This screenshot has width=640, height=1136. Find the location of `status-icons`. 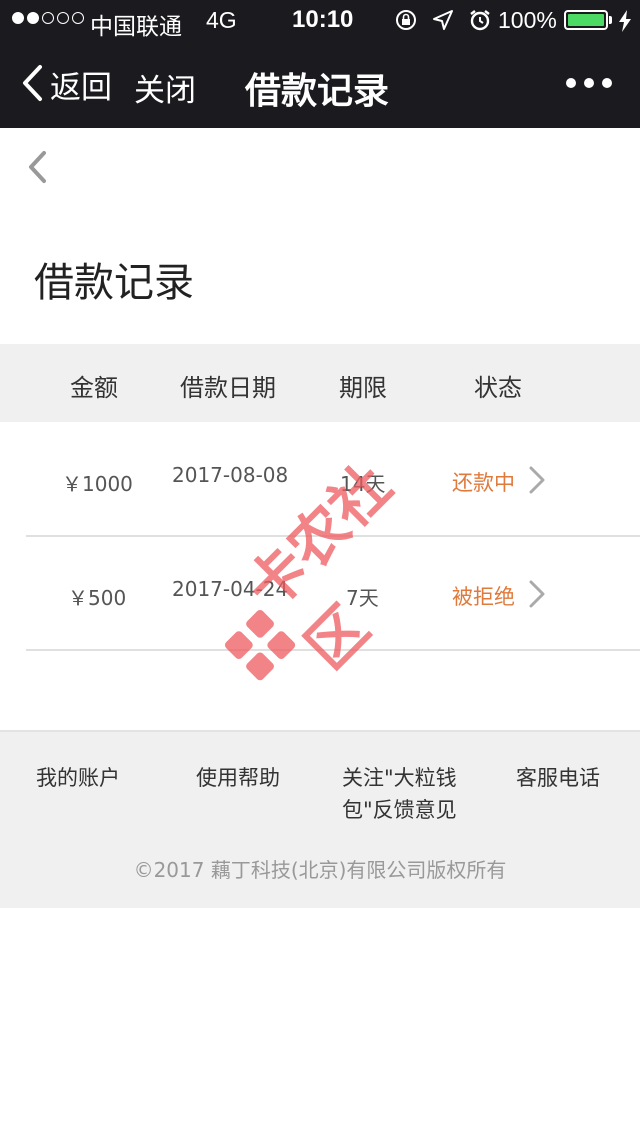

status-icons is located at coordinates (443, 22).